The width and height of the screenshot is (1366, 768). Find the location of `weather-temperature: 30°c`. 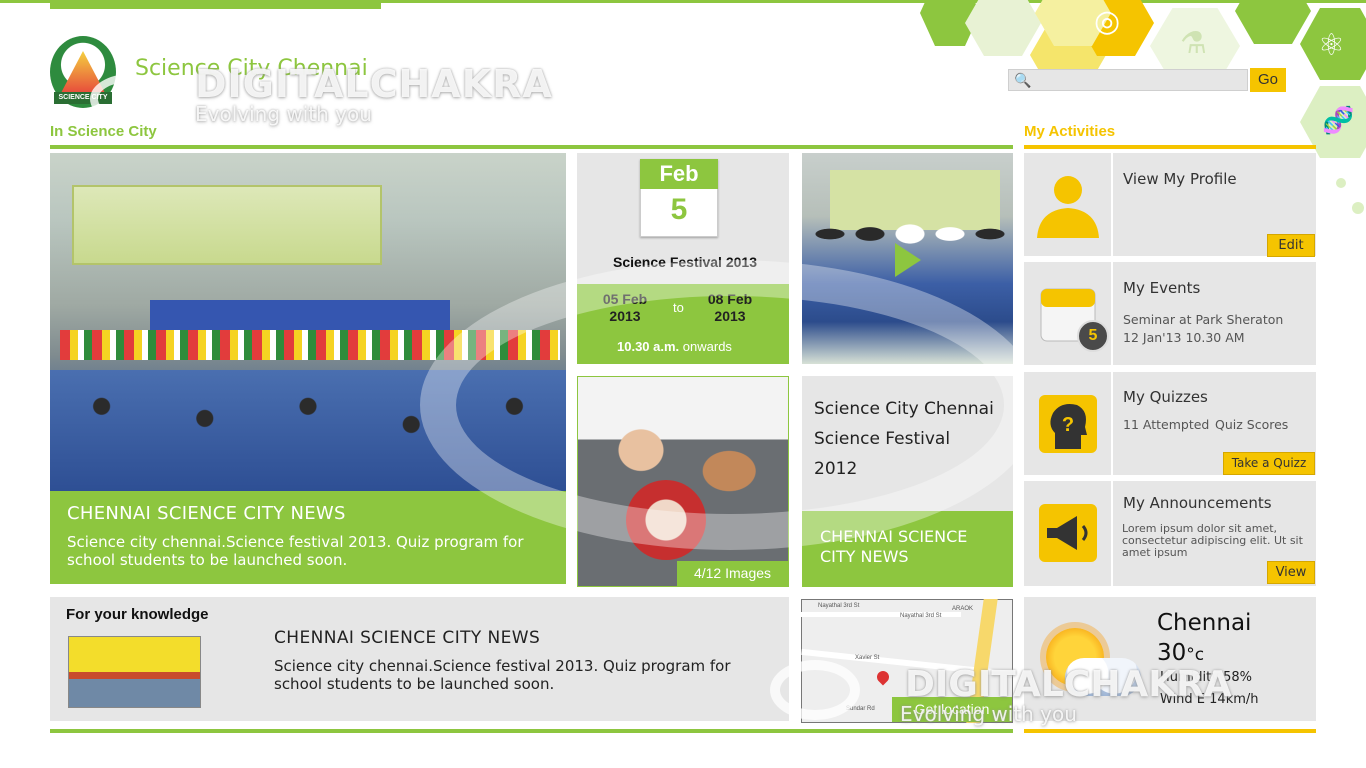

weather-temperature: 30°c is located at coordinates (1180, 653).